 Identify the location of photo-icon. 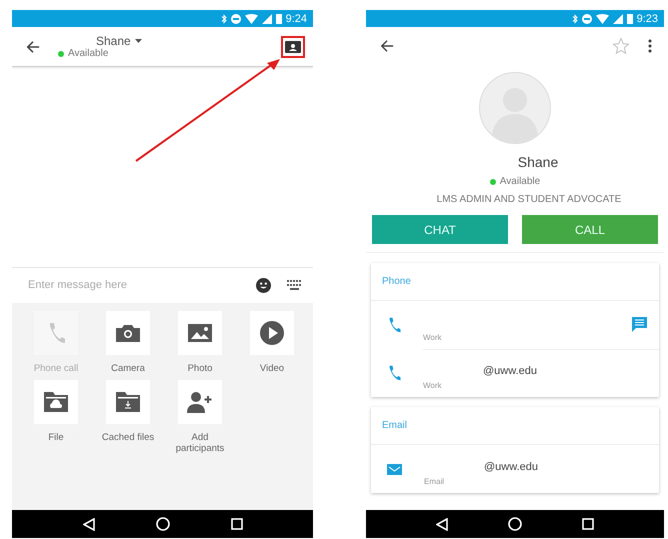
(200, 333).